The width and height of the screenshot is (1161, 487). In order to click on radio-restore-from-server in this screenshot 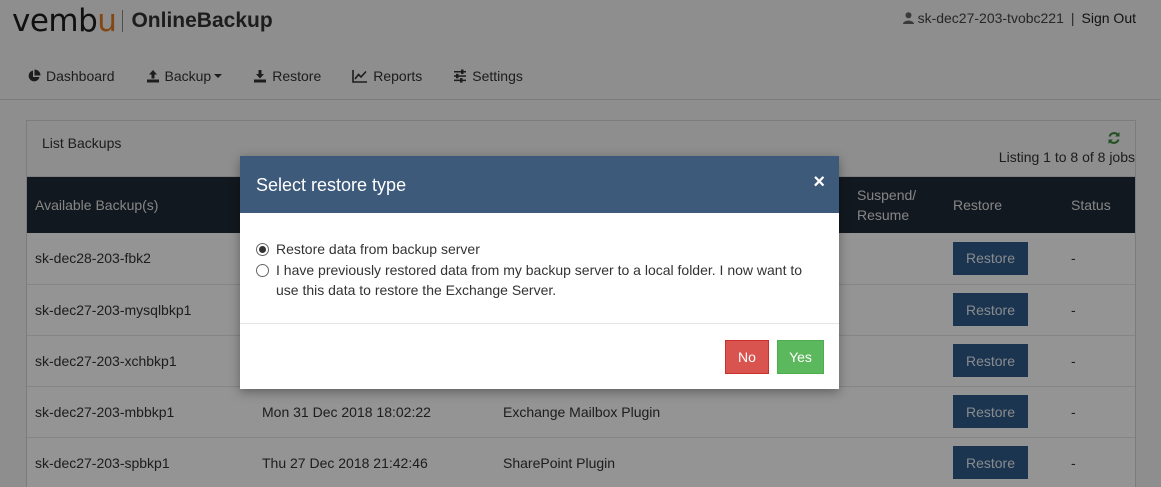, I will do `click(262, 249)`.